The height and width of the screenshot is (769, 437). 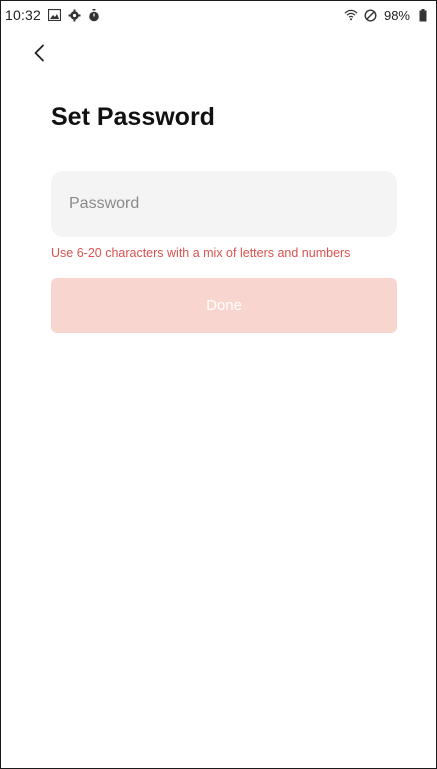 What do you see at coordinates (133, 117) in the screenshot?
I see `page-title: Set Password` at bounding box center [133, 117].